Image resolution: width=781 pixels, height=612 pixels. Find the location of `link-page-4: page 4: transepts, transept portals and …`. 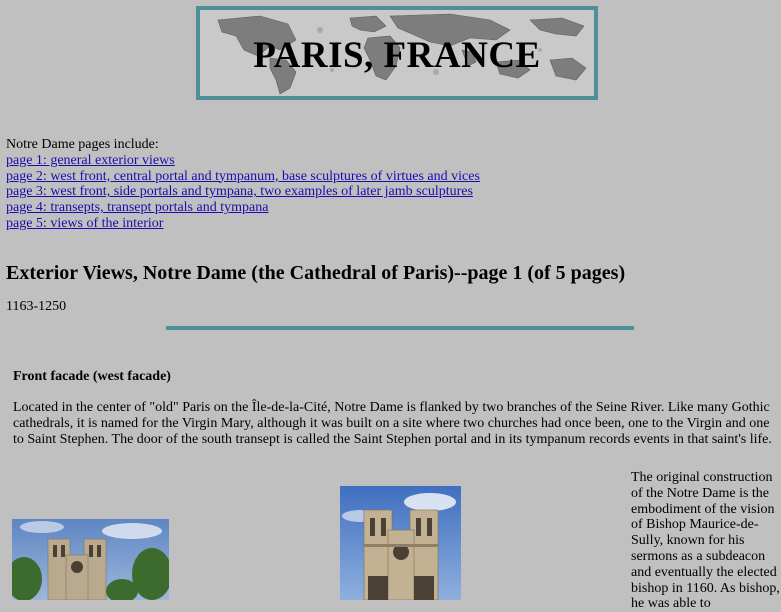

link-page-4: page 4: transepts, transept portals and … is located at coordinates (243, 208).